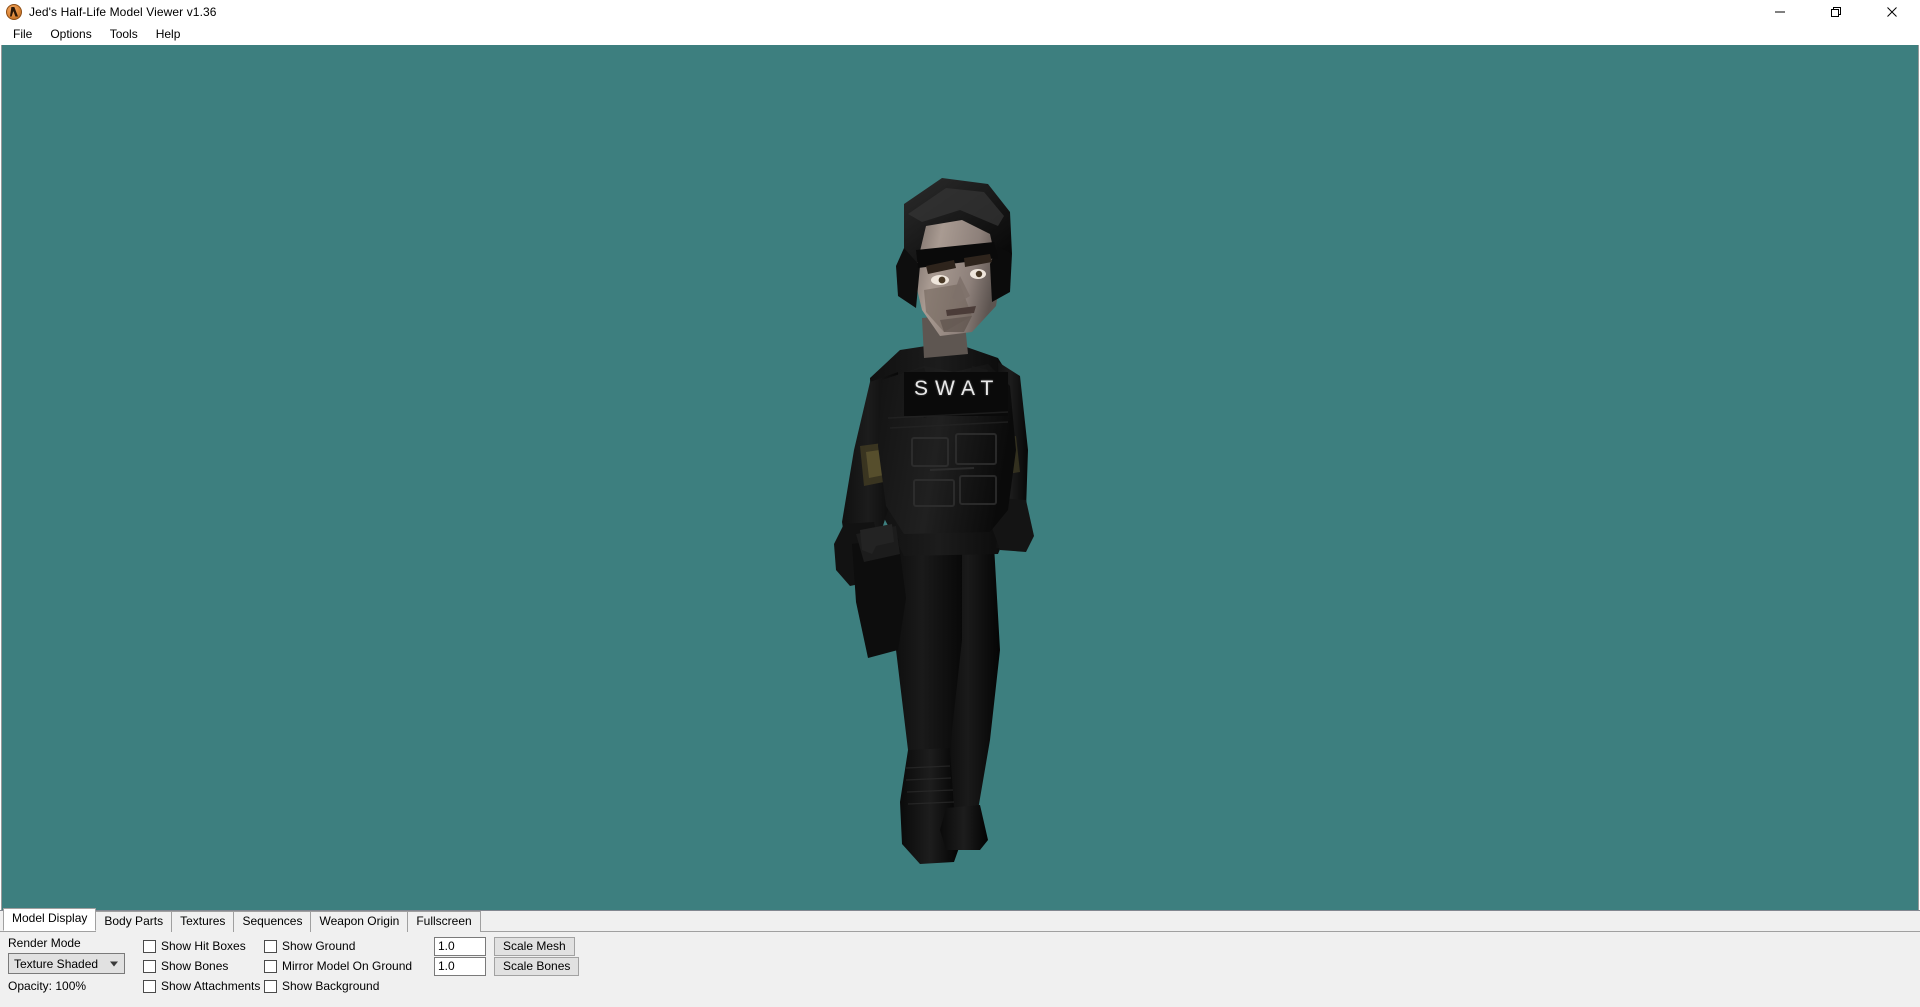  Describe the element at coordinates (114, 963) in the screenshot. I see `chevron-down-icon` at that location.